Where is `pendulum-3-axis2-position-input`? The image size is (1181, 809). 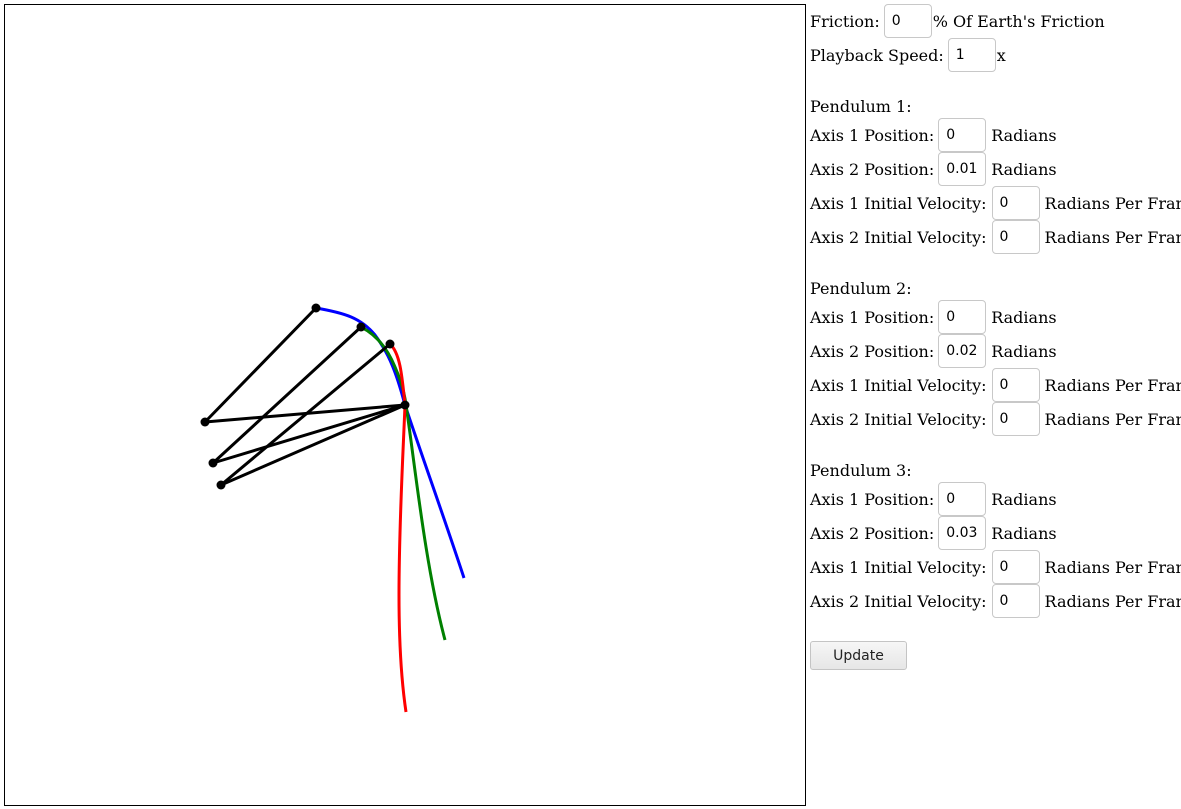
pendulum-3-axis2-position-input is located at coordinates (962, 533).